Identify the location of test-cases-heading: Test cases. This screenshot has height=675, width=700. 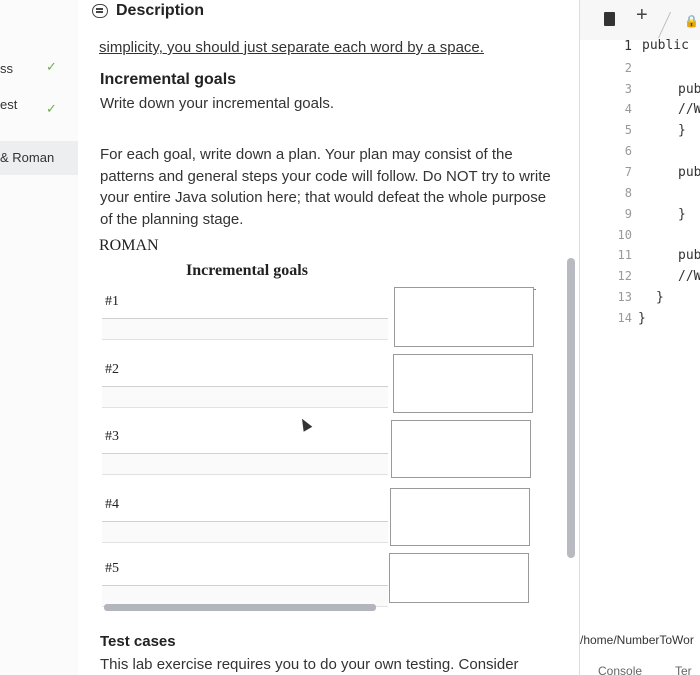
(138, 641).